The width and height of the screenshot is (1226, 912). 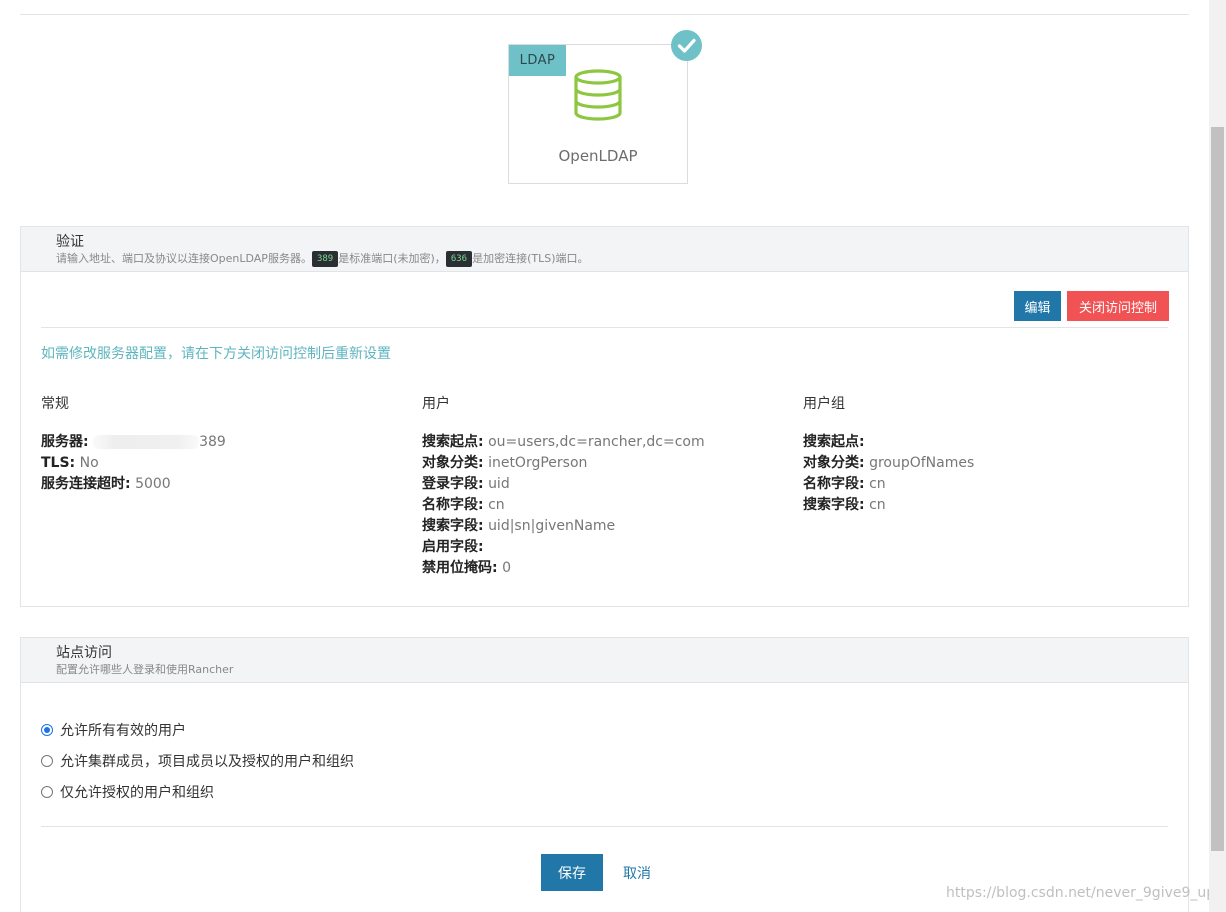 What do you see at coordinates (596, 442) in the screenshot?
I see `field-value: ou=users,dc=rancher,dc=com` at bounding box center [596, 442].